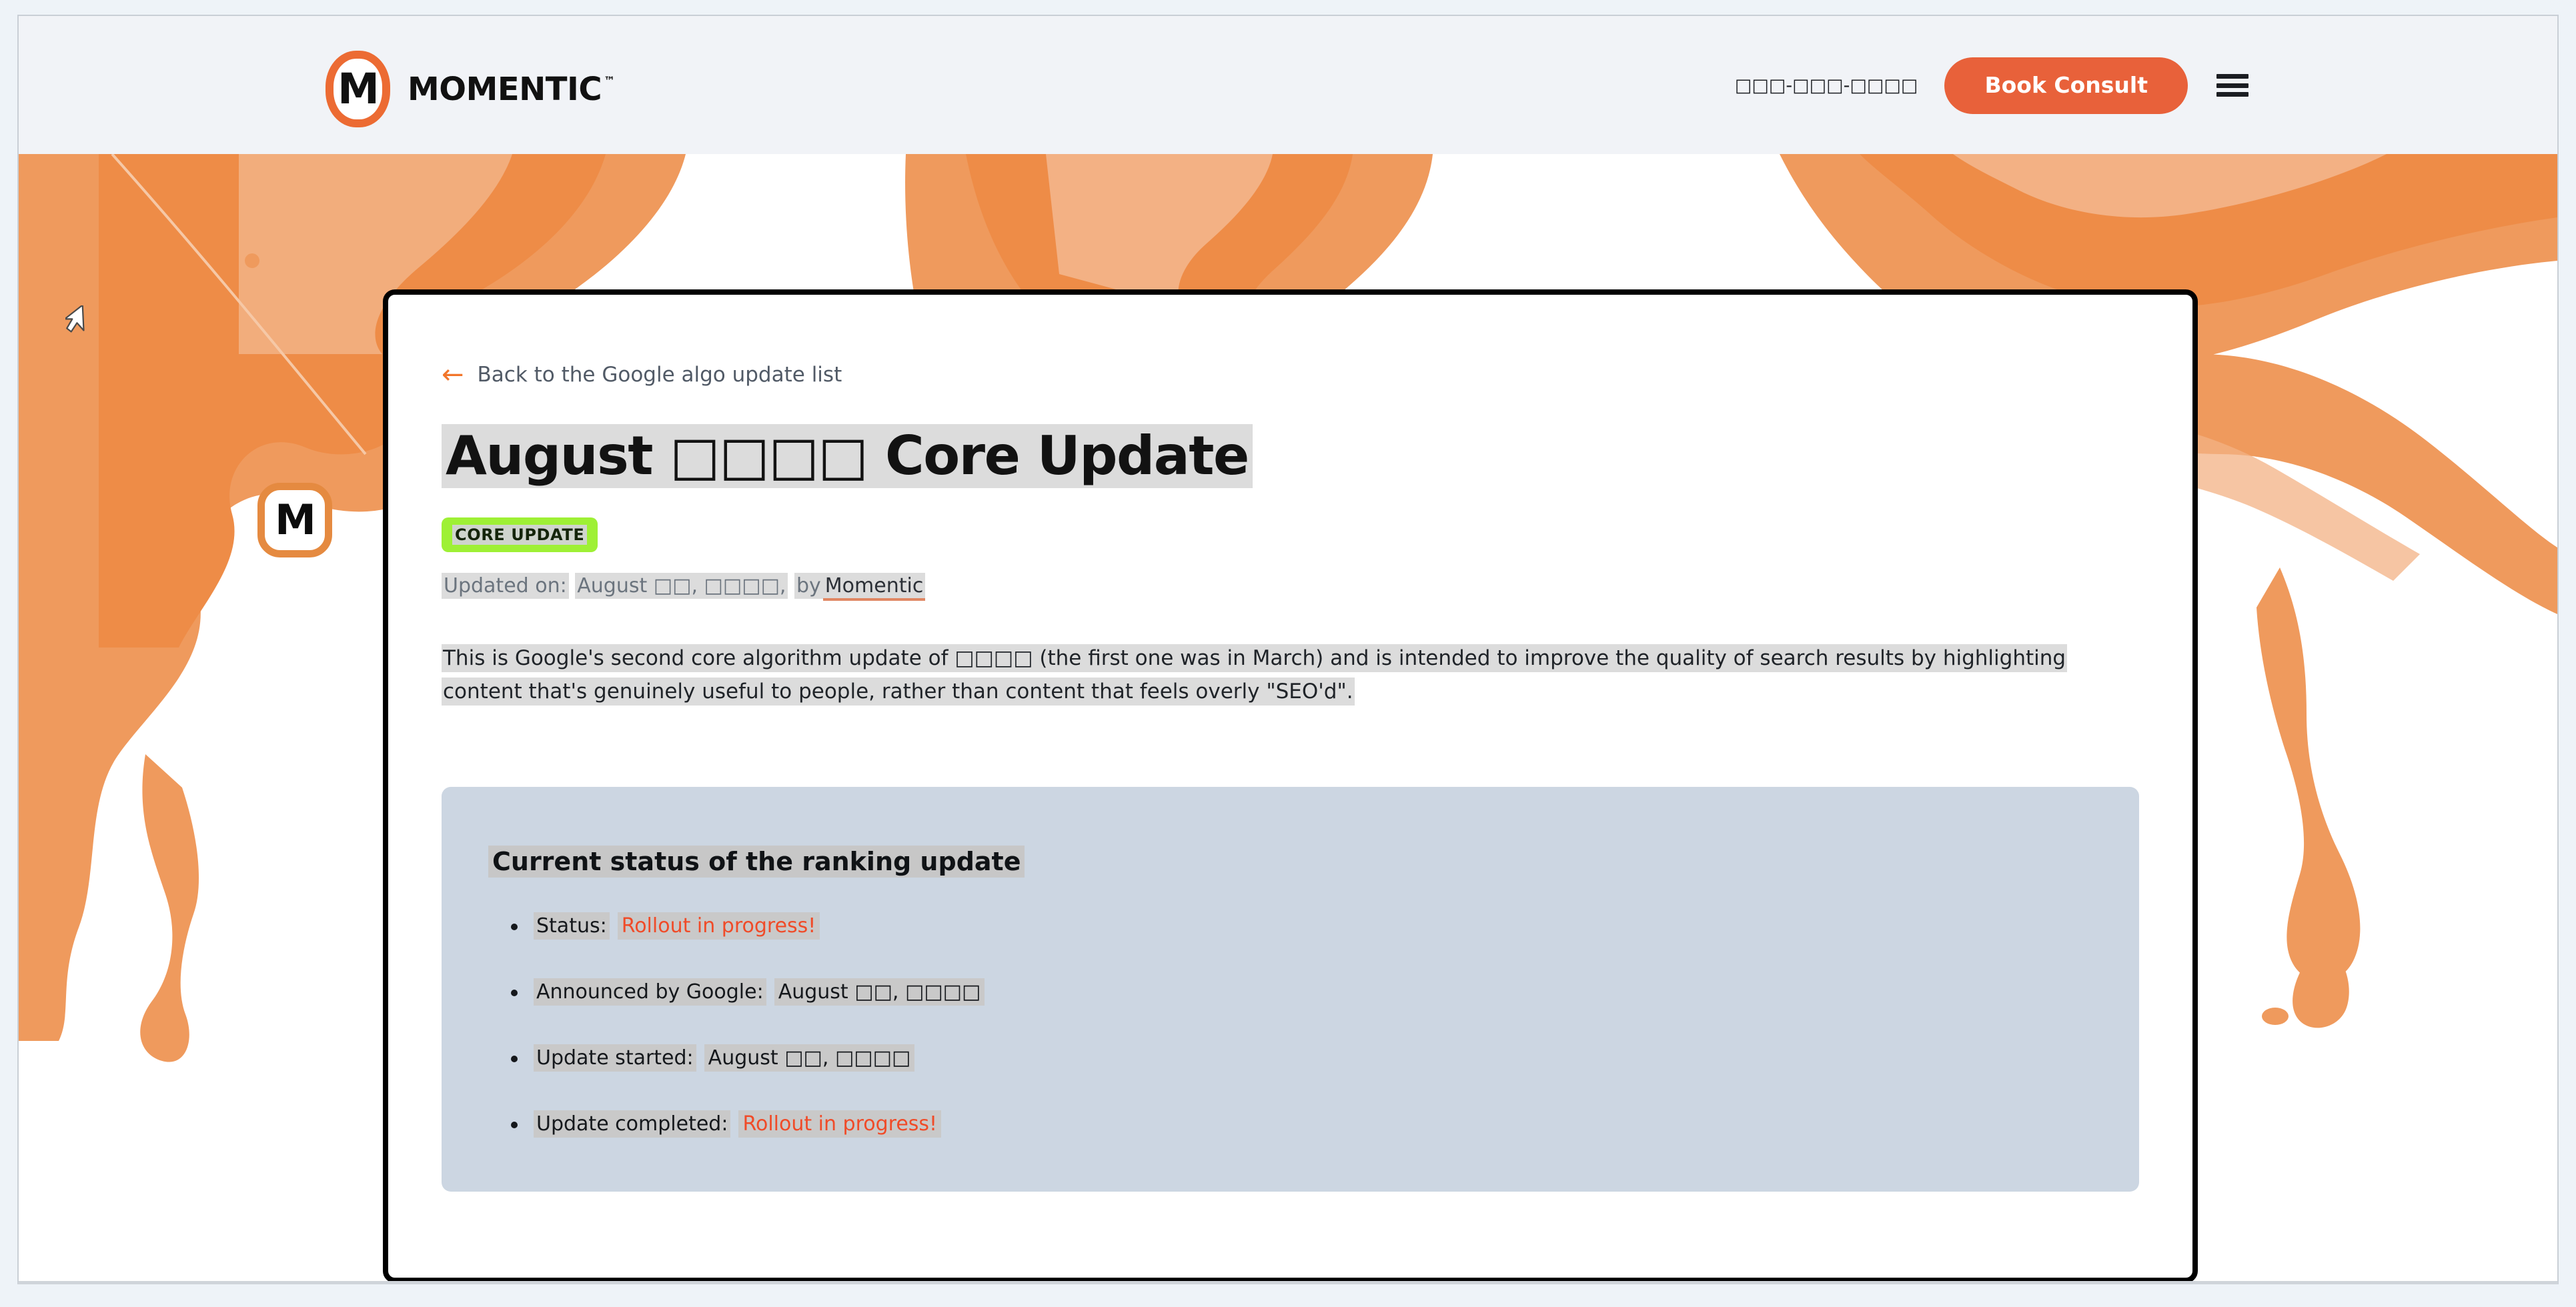 This screenshot has width=2576, height=1307. Describe the element at coordinates (1301, 1124) in the screenshot. I see `list-item: Update completed: Rollout in progress!` at that location.